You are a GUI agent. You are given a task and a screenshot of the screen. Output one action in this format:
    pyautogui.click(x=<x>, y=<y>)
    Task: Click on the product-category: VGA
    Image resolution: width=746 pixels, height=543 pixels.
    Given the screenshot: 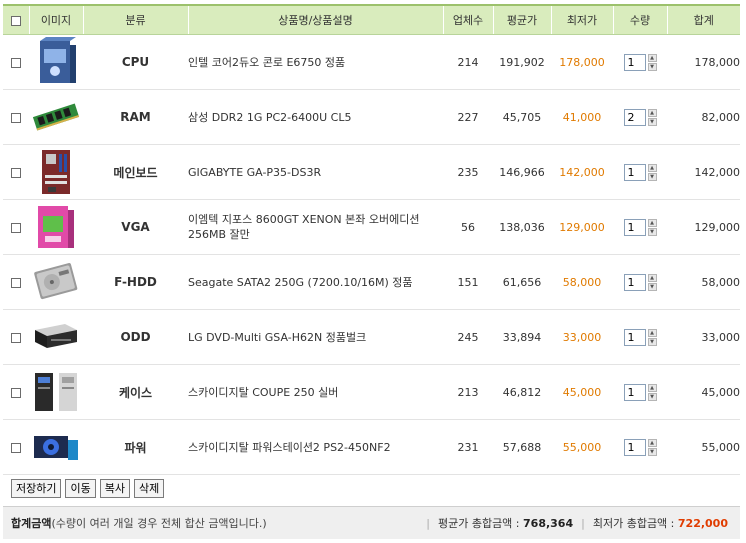 What is the action you would take?
    pyautogui.click(x=135, y=227)
    